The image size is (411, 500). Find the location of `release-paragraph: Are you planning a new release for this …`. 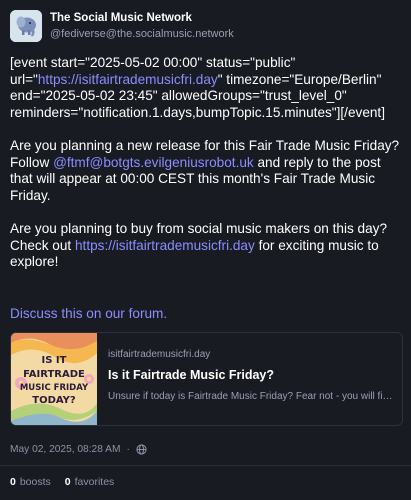

release-paragraph: Are you planning a new release for this … is located at coordinates (205, 171).